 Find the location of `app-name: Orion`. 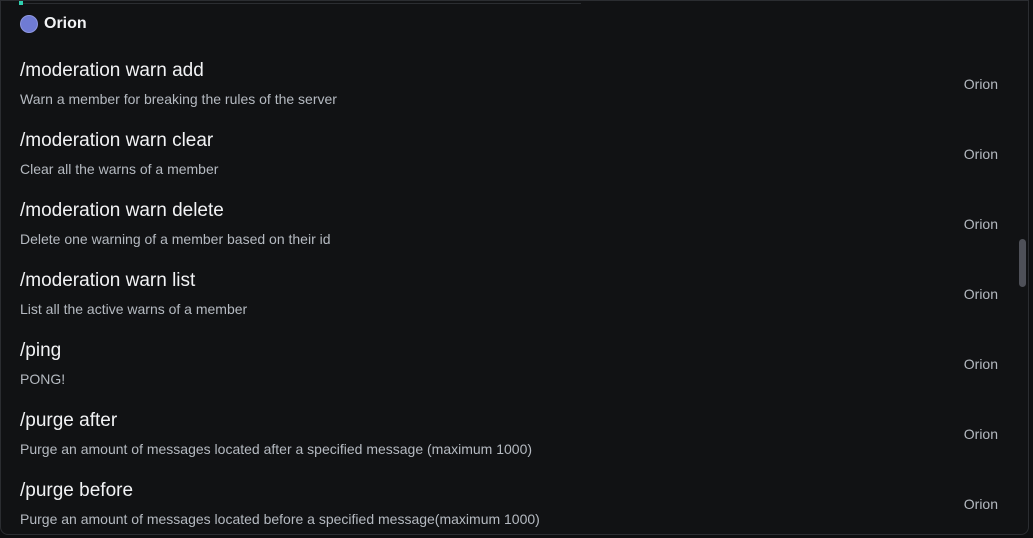

app-name: Orion is located at coordinates (65, 23).